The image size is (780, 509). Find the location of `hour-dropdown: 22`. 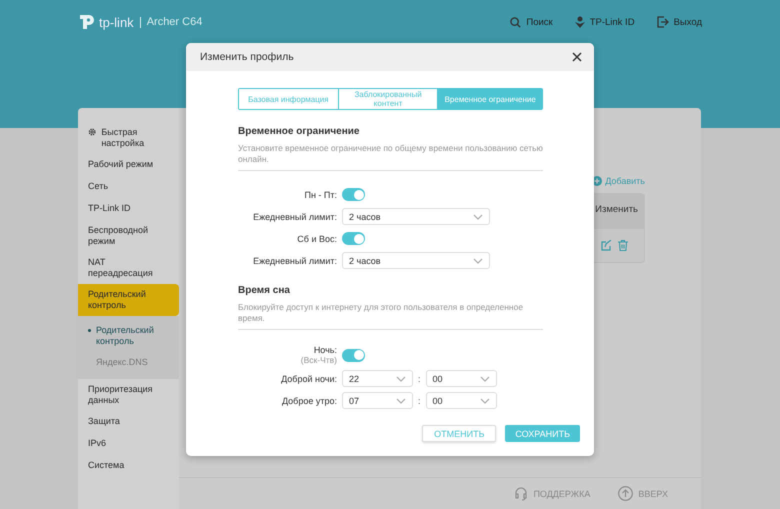

hour-dropdown: 22 is located at coordinates (377, 378).